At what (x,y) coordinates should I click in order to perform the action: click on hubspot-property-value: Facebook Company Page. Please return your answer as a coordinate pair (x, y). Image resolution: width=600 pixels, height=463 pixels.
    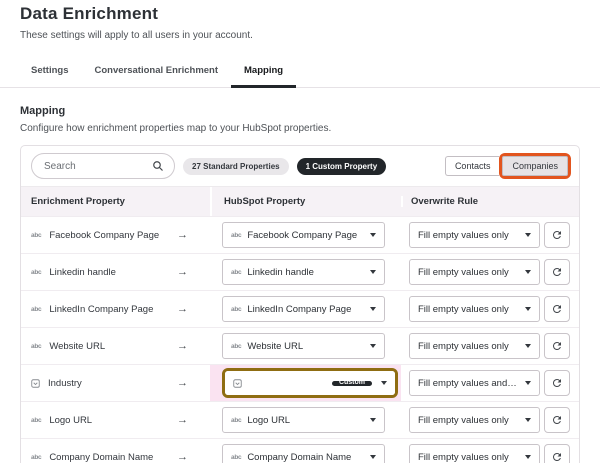
    Looking at the image, I should click on (302, 235).